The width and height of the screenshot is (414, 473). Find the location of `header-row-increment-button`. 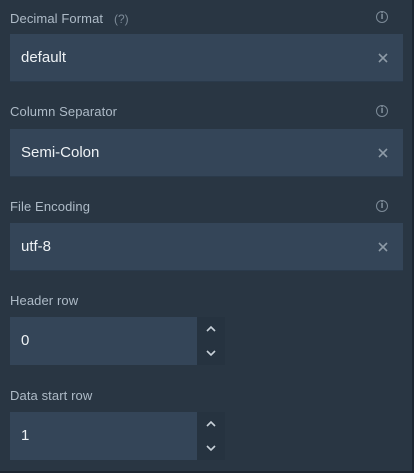

header-row-increment-button is located at coordinates (211, 329).